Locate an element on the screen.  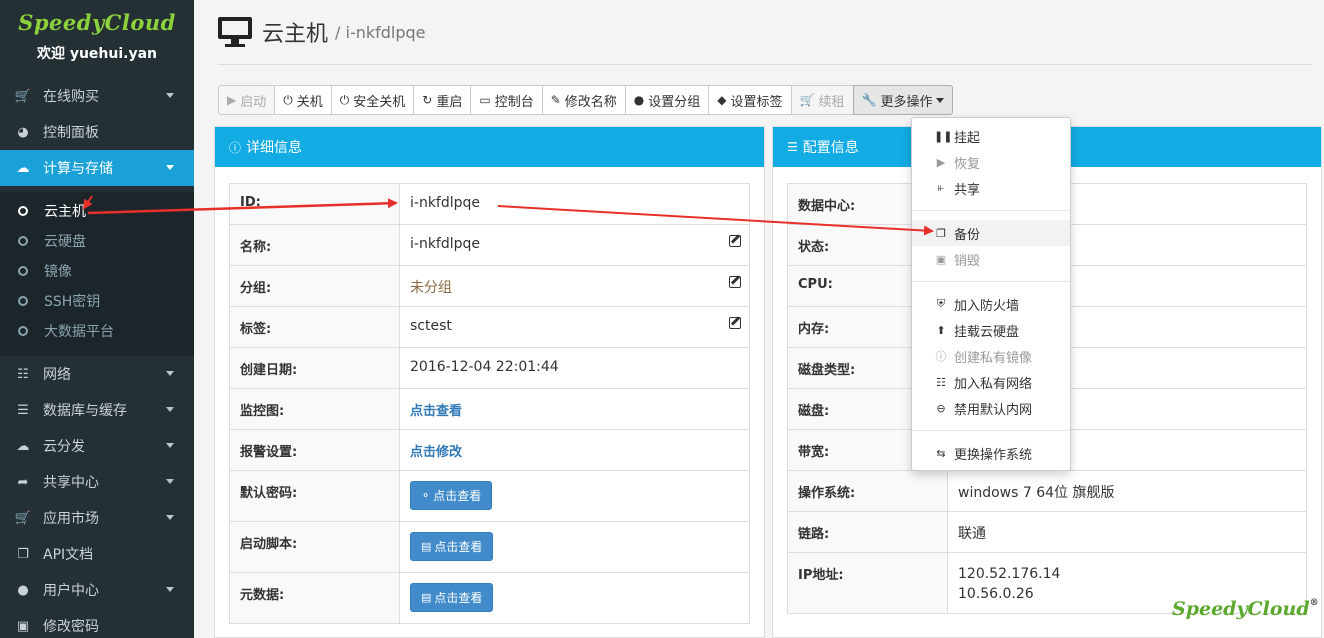
submenu-label: 云主机 is located at coordinates (65, 212).